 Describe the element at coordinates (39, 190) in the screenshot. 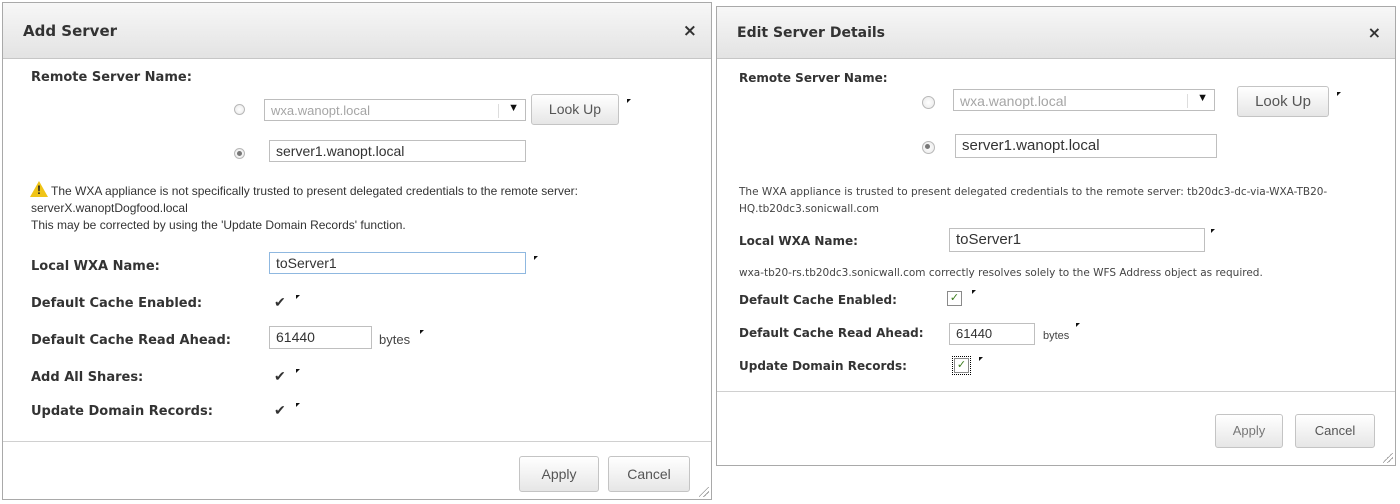

I see `warning-icon-mark: !` at that location.